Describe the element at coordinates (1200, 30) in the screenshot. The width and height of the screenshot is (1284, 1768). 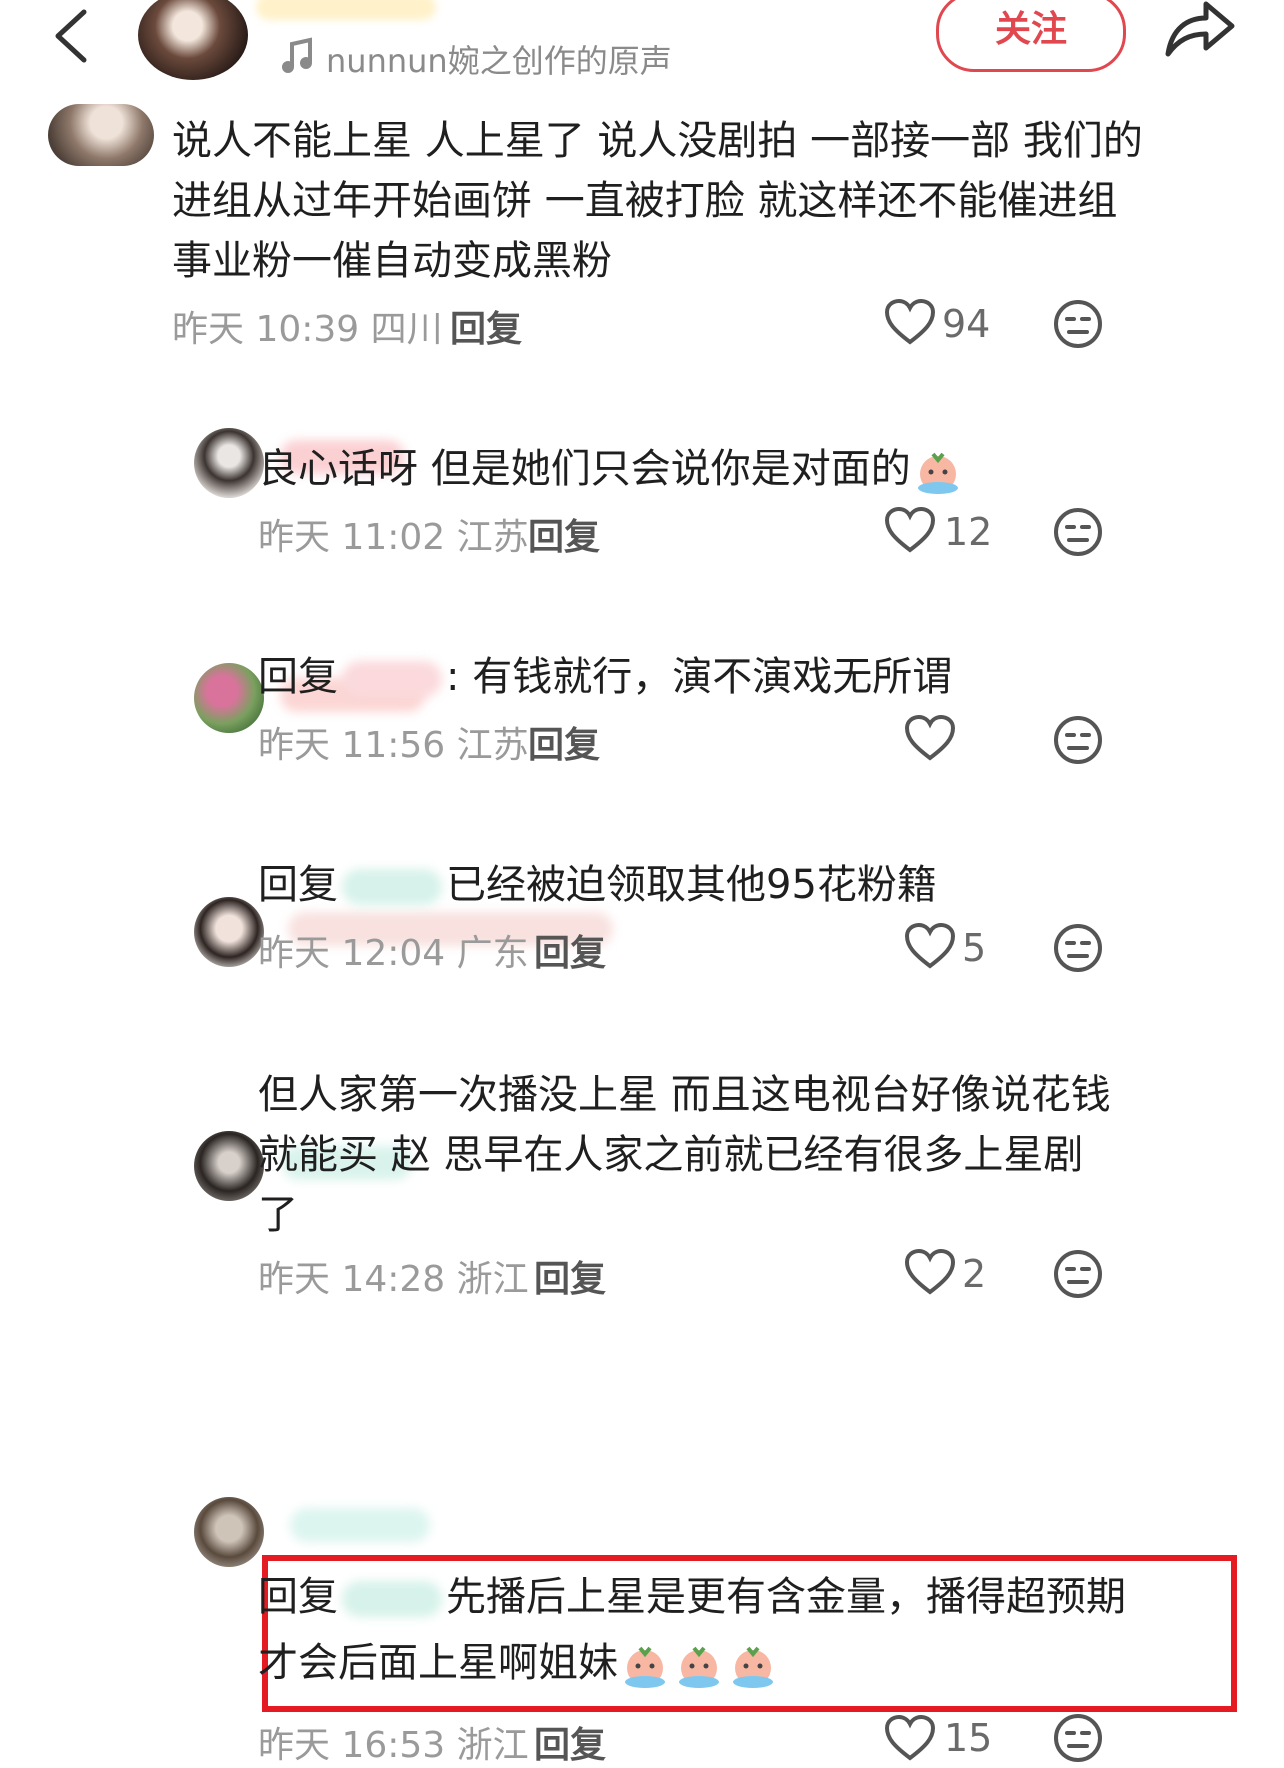
I see `share-icon` at that location.